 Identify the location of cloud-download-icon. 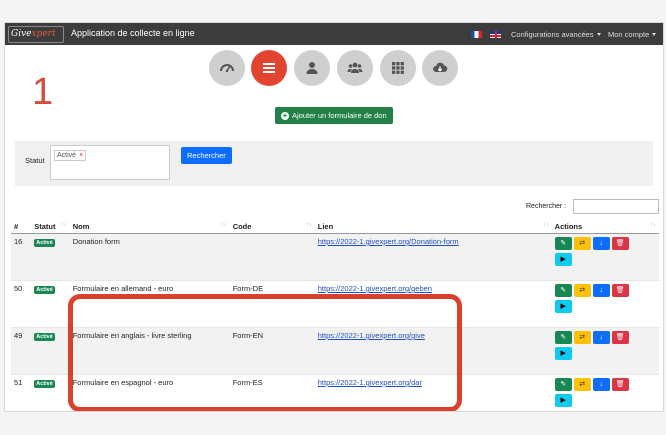
(440, 67).